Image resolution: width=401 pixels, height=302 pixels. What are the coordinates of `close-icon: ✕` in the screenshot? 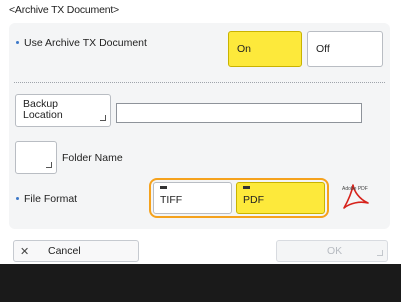 It's located at (25, 252).